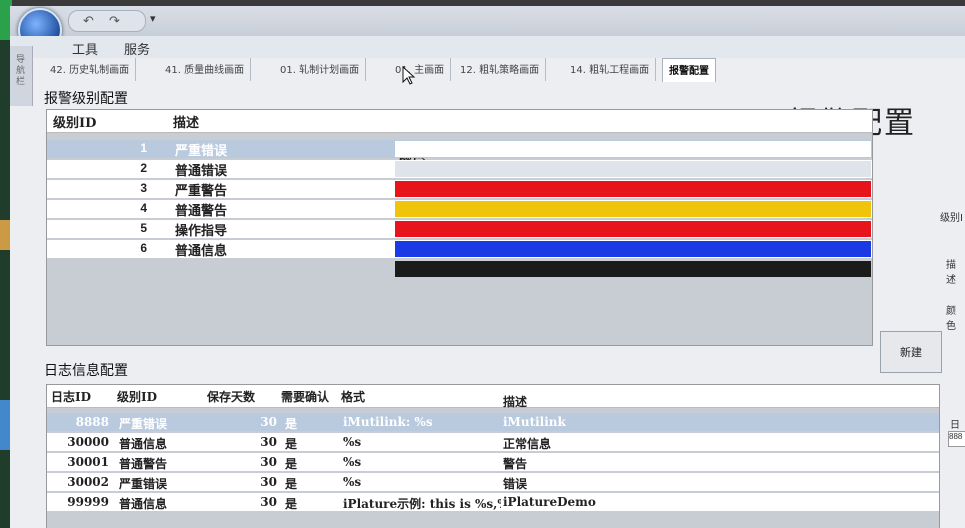 This screenshot has width=965, height=528. I want to click on column-header-log-id: 日志ID, so click(80, 396).